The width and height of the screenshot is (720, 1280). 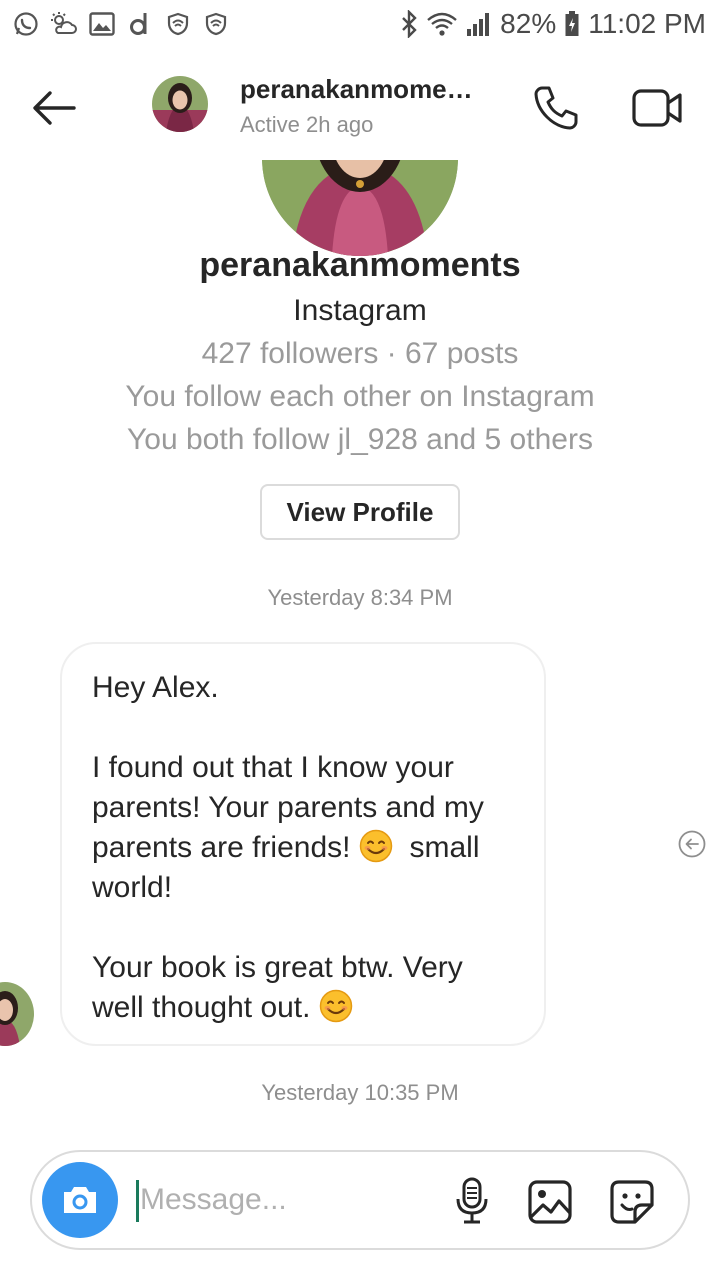 I want to click on video-call-button, so click(x=658, y=108).